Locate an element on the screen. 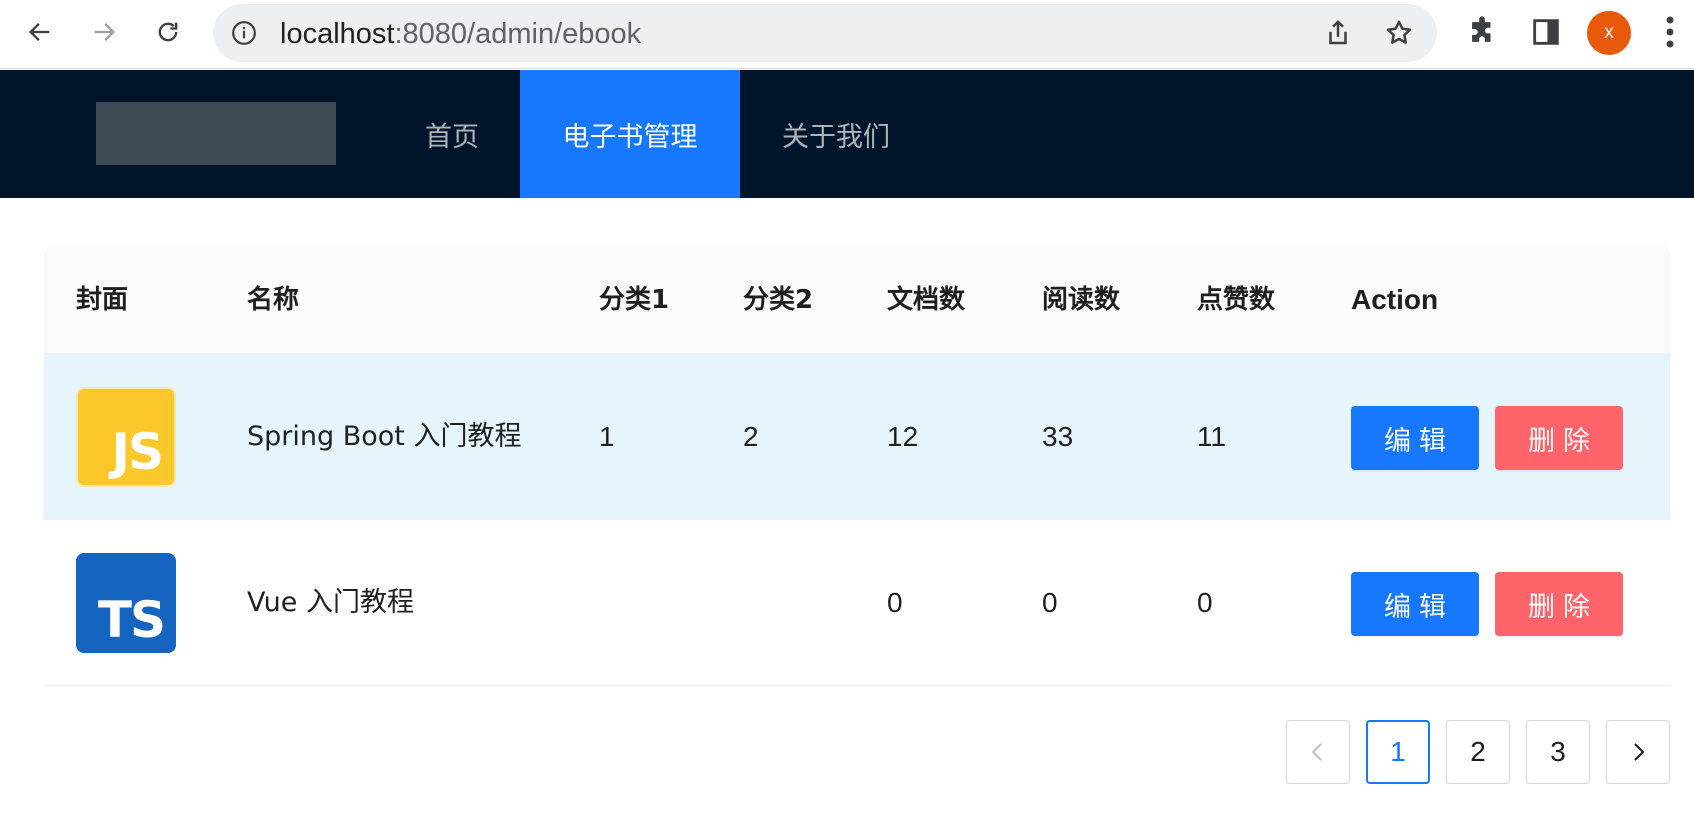 The height and width of the screenshot is (830, 1694). column-header-category2: 分类2 is located at coordinates (778, 300).